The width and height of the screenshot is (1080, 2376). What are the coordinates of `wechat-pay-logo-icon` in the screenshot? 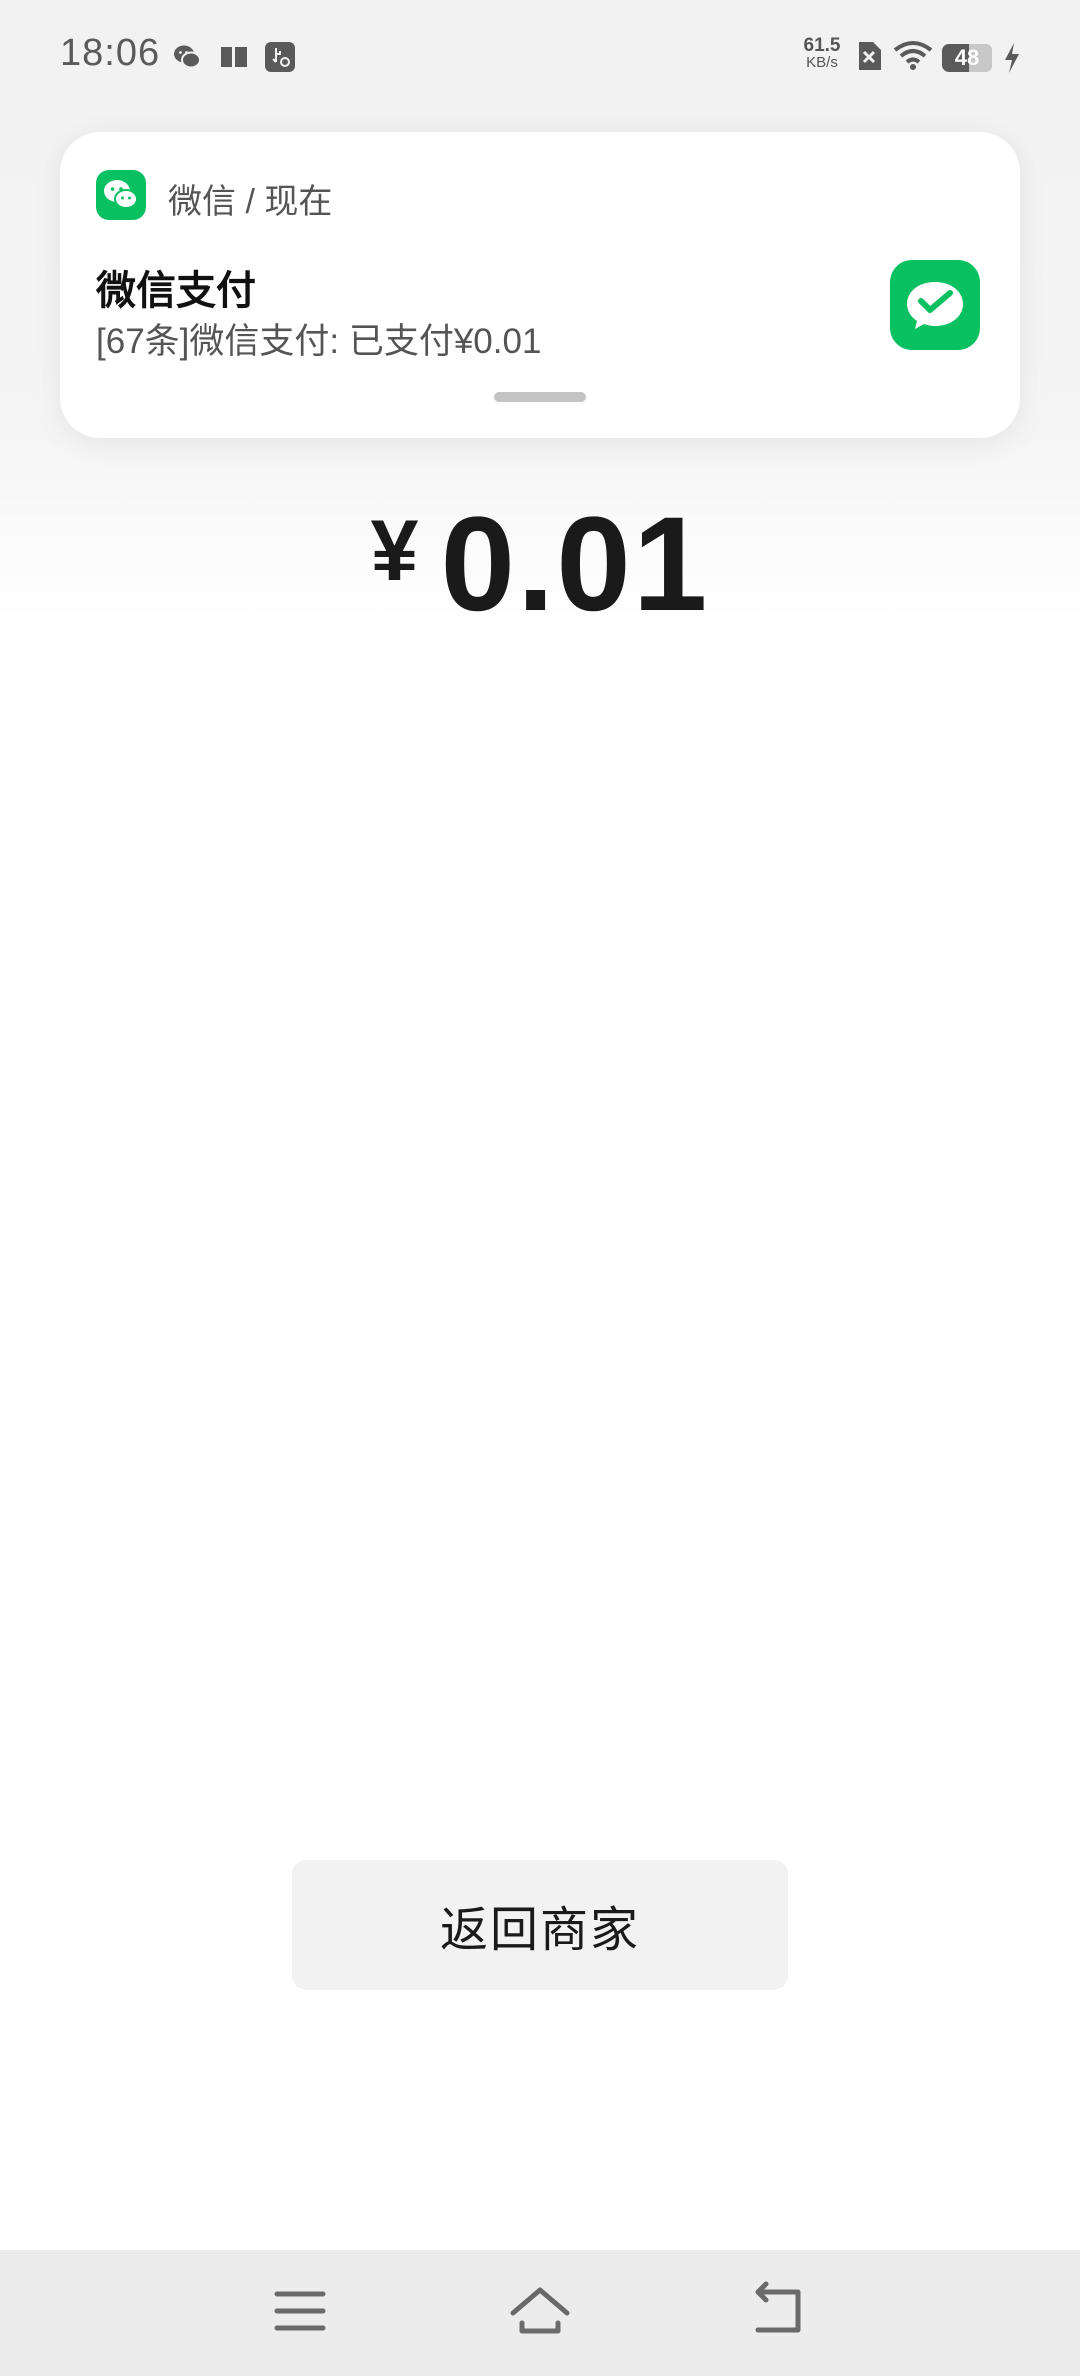 It's located at (935, 305).